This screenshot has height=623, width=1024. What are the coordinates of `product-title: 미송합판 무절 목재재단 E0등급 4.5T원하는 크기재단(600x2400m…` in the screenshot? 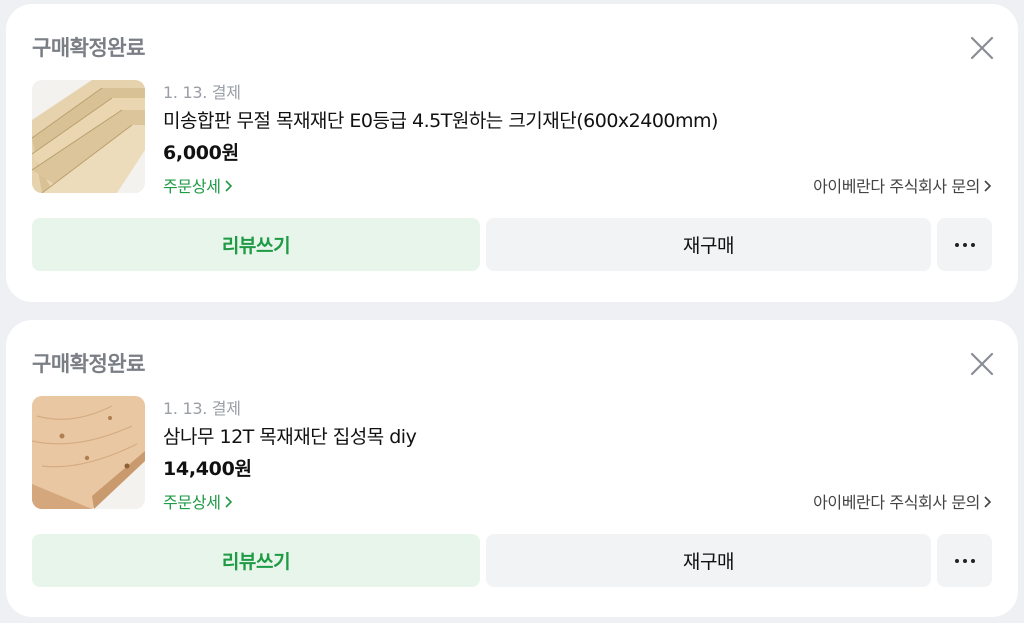 It's located at (440, 119).